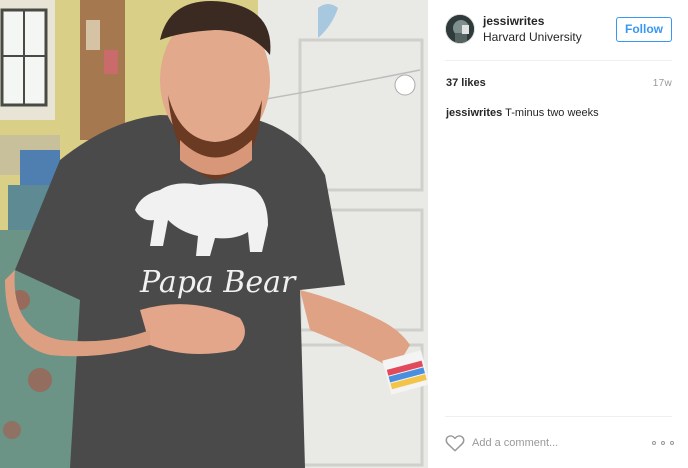 Image resolution: width=688 pixels, height=468 pixels. I want to click on timestamp: 17w, so click(662, 83).